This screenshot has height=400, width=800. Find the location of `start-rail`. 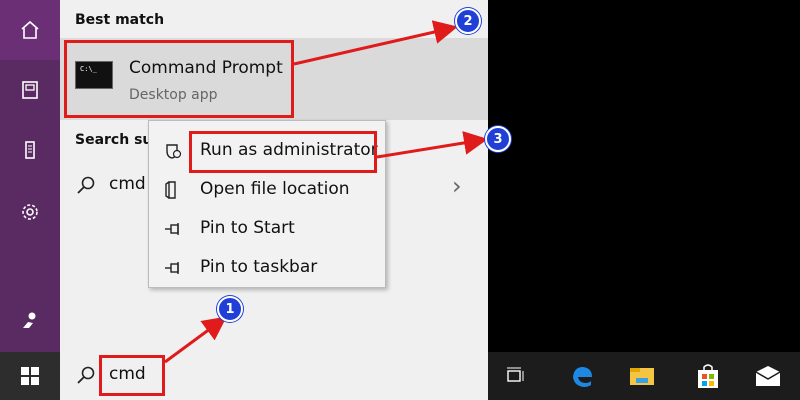

start-rail is located at coordinates (30, 176).